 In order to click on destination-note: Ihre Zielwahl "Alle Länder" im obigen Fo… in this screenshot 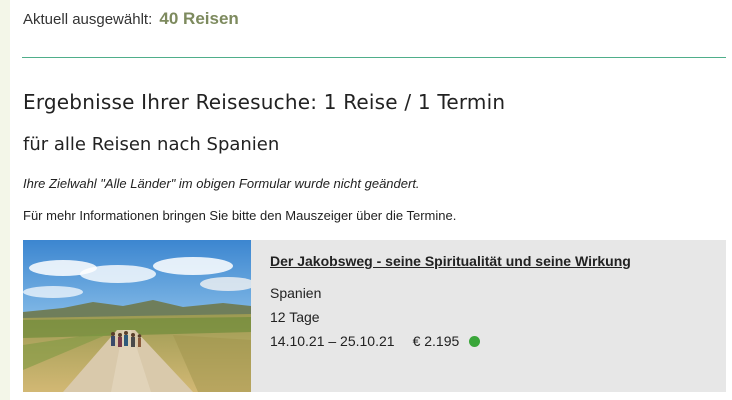, I will do `click(221, 183)`.